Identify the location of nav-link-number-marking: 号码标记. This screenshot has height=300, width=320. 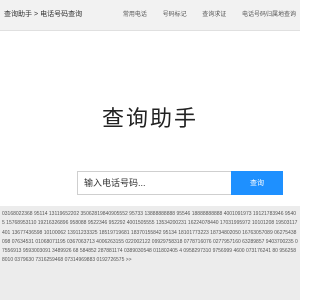
(175, 15).